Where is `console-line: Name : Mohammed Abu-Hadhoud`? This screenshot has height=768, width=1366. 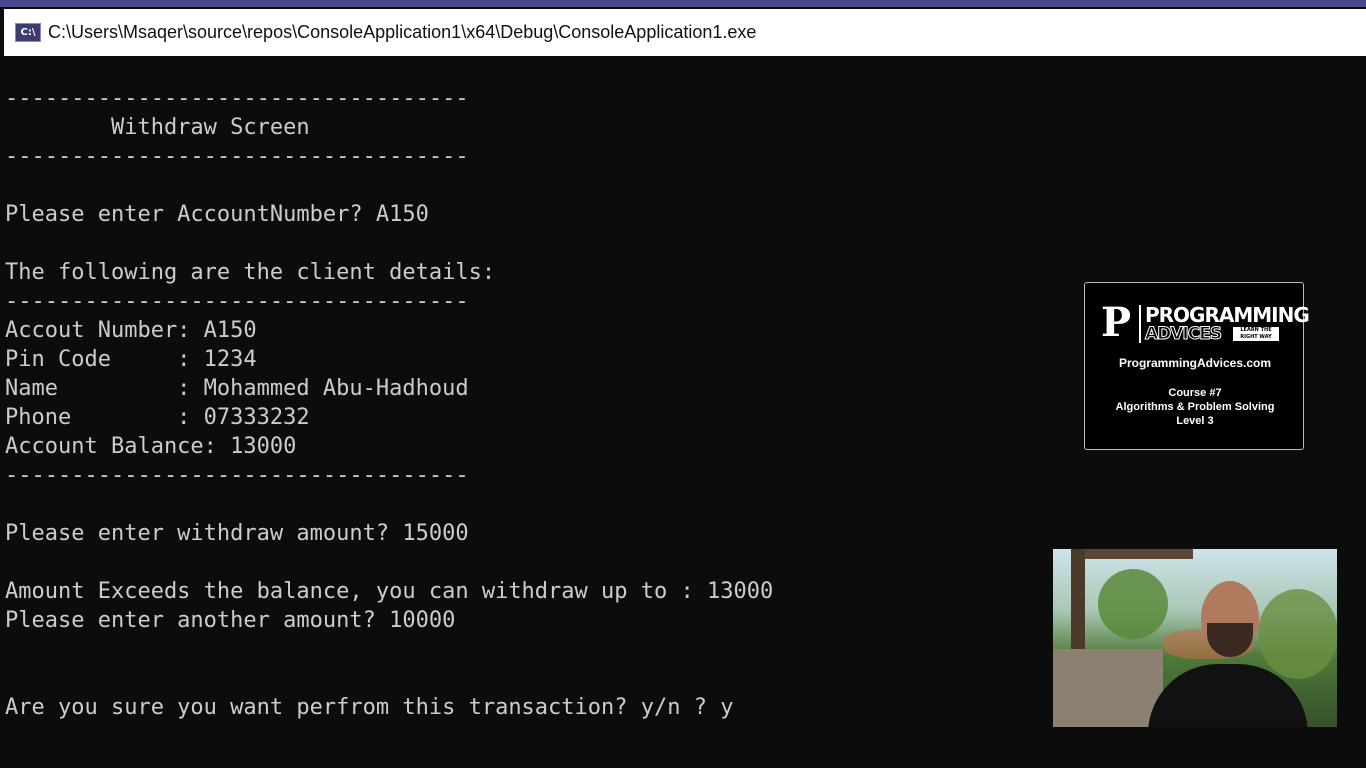
console-line: Name : Mohammed Abu-Hadhoud is located at coordinates (237, 388).